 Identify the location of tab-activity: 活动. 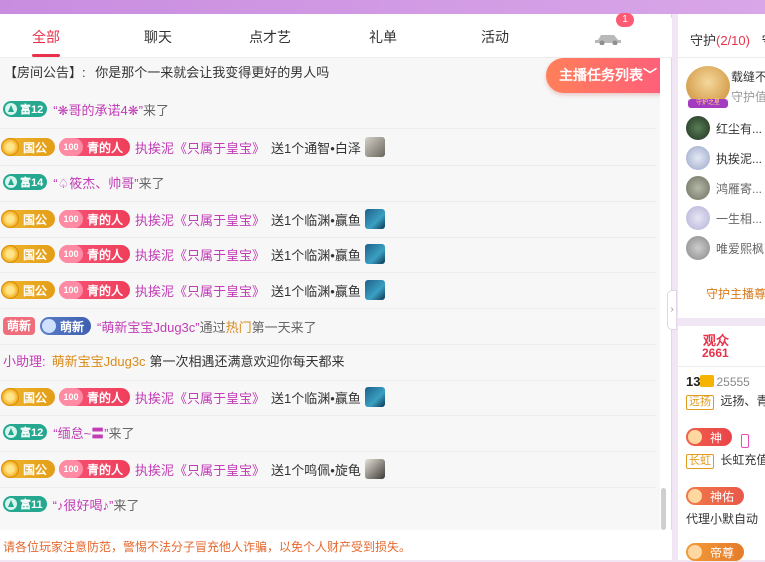
(495, 37).